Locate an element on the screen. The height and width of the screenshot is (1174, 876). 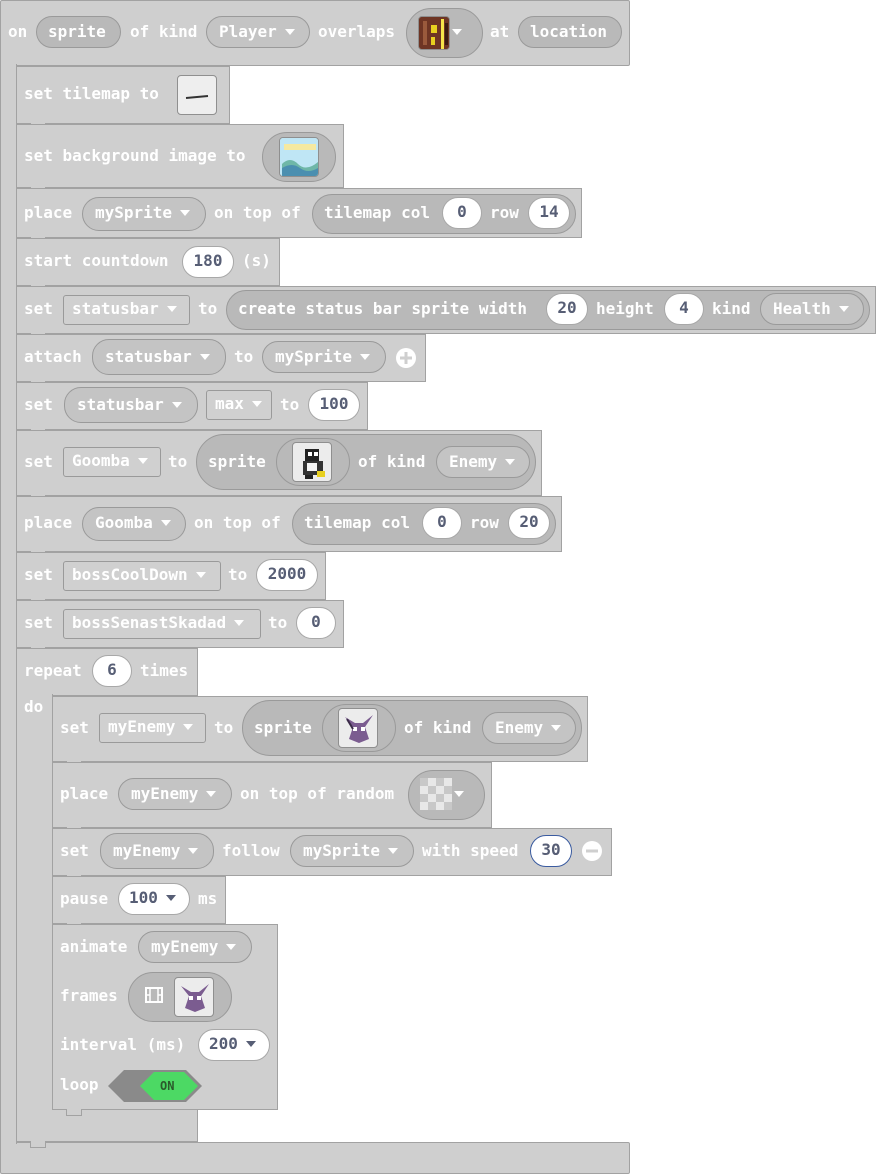
bossdamage-input: 0 is located at coordinates (316, 623).